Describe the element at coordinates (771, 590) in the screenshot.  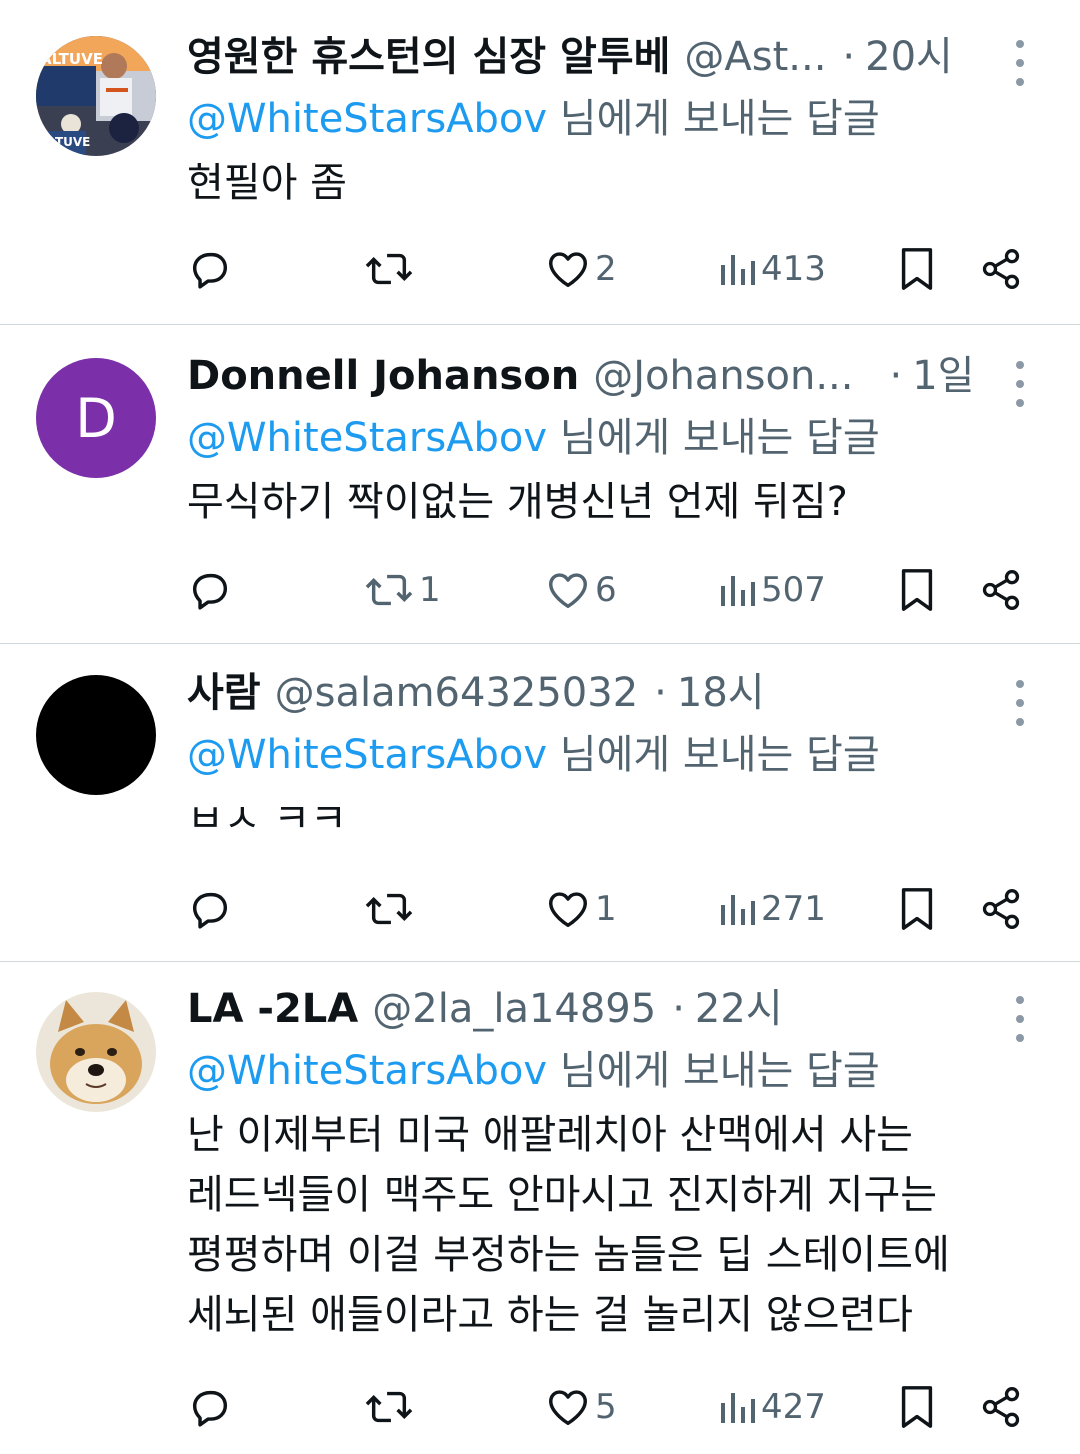
I see `views-button: 507` at that location.